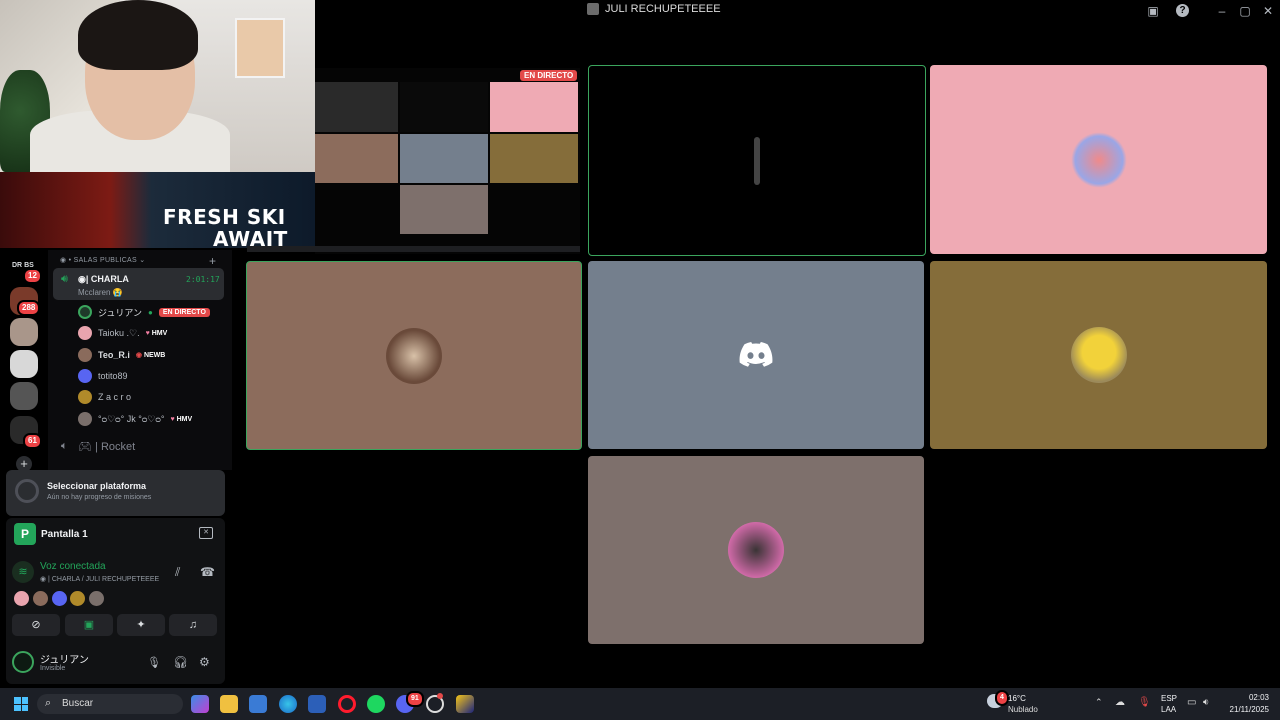  What do you see at coordinates (317, 704) in the screenshot?
I see `bing-icon` at bounding box center [317, 704].